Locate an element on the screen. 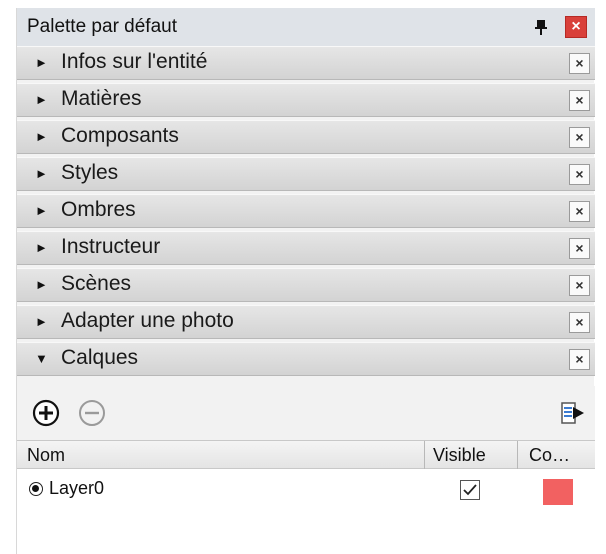 The height and width of the screenshot is (554, 606). tray-composants: ► Composants × is located at coordinates (306, 137).